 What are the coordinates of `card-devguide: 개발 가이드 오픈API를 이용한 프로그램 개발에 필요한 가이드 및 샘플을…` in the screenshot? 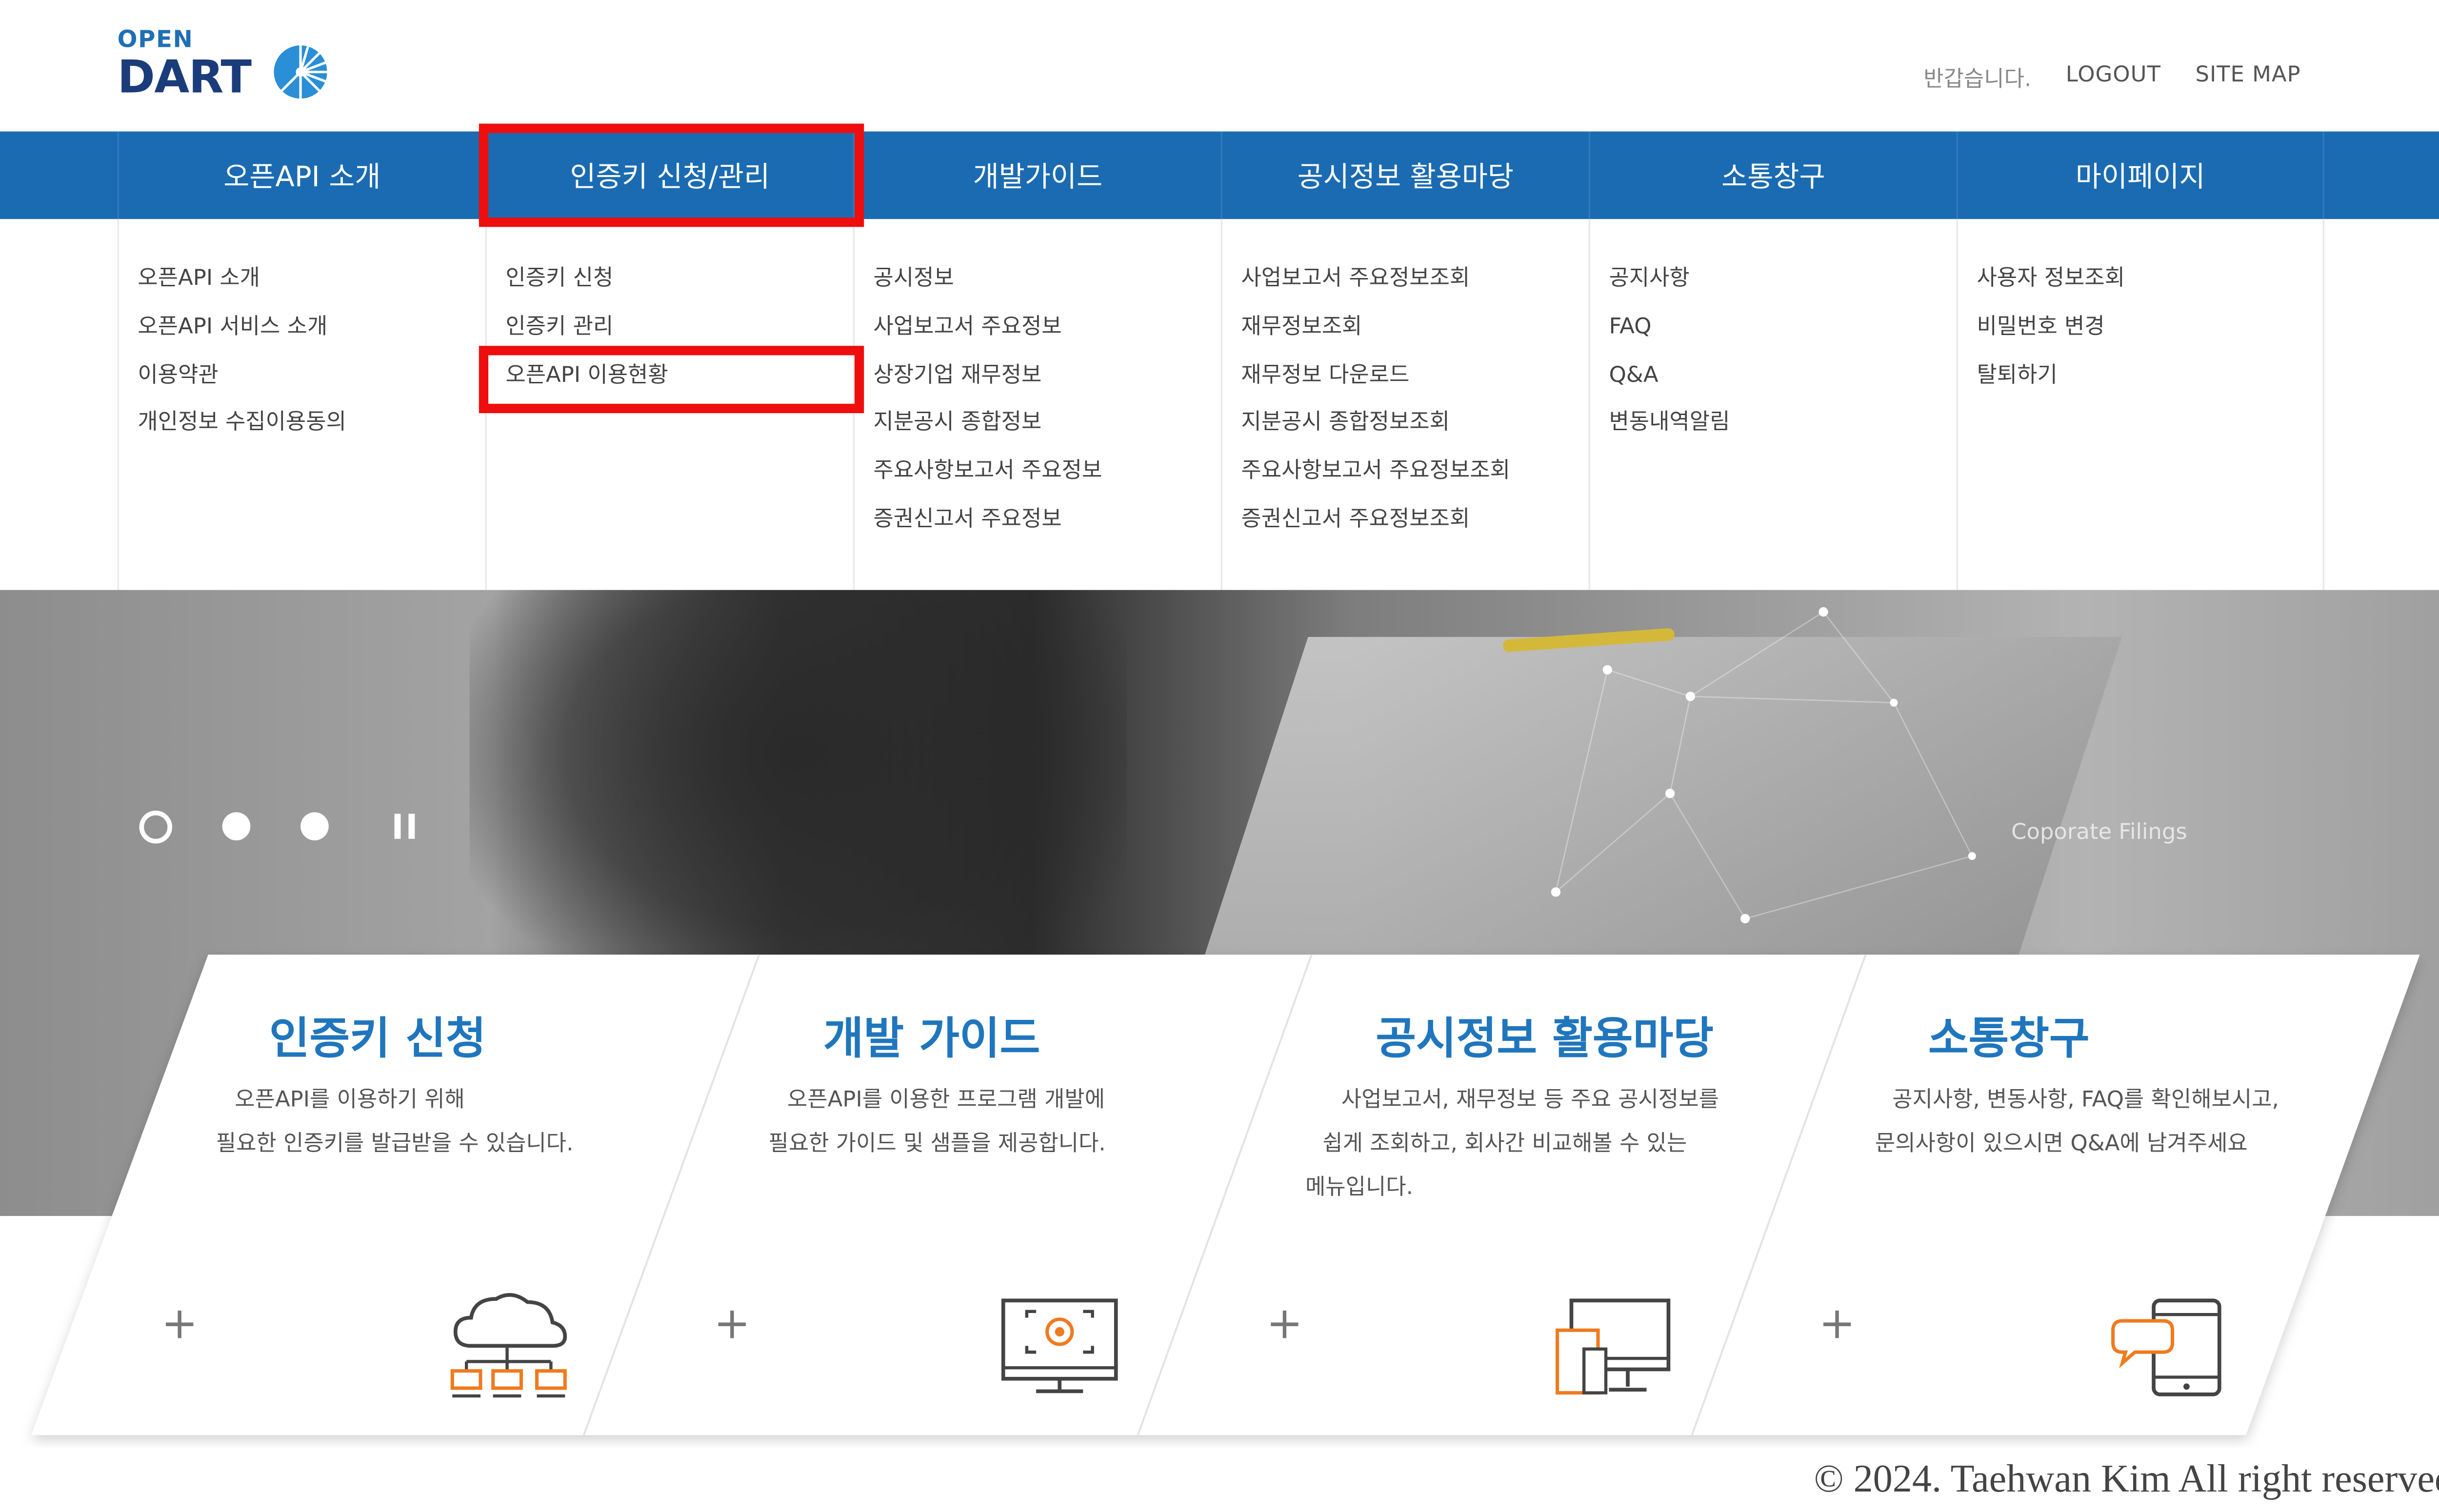 It's located at (908, 1195).